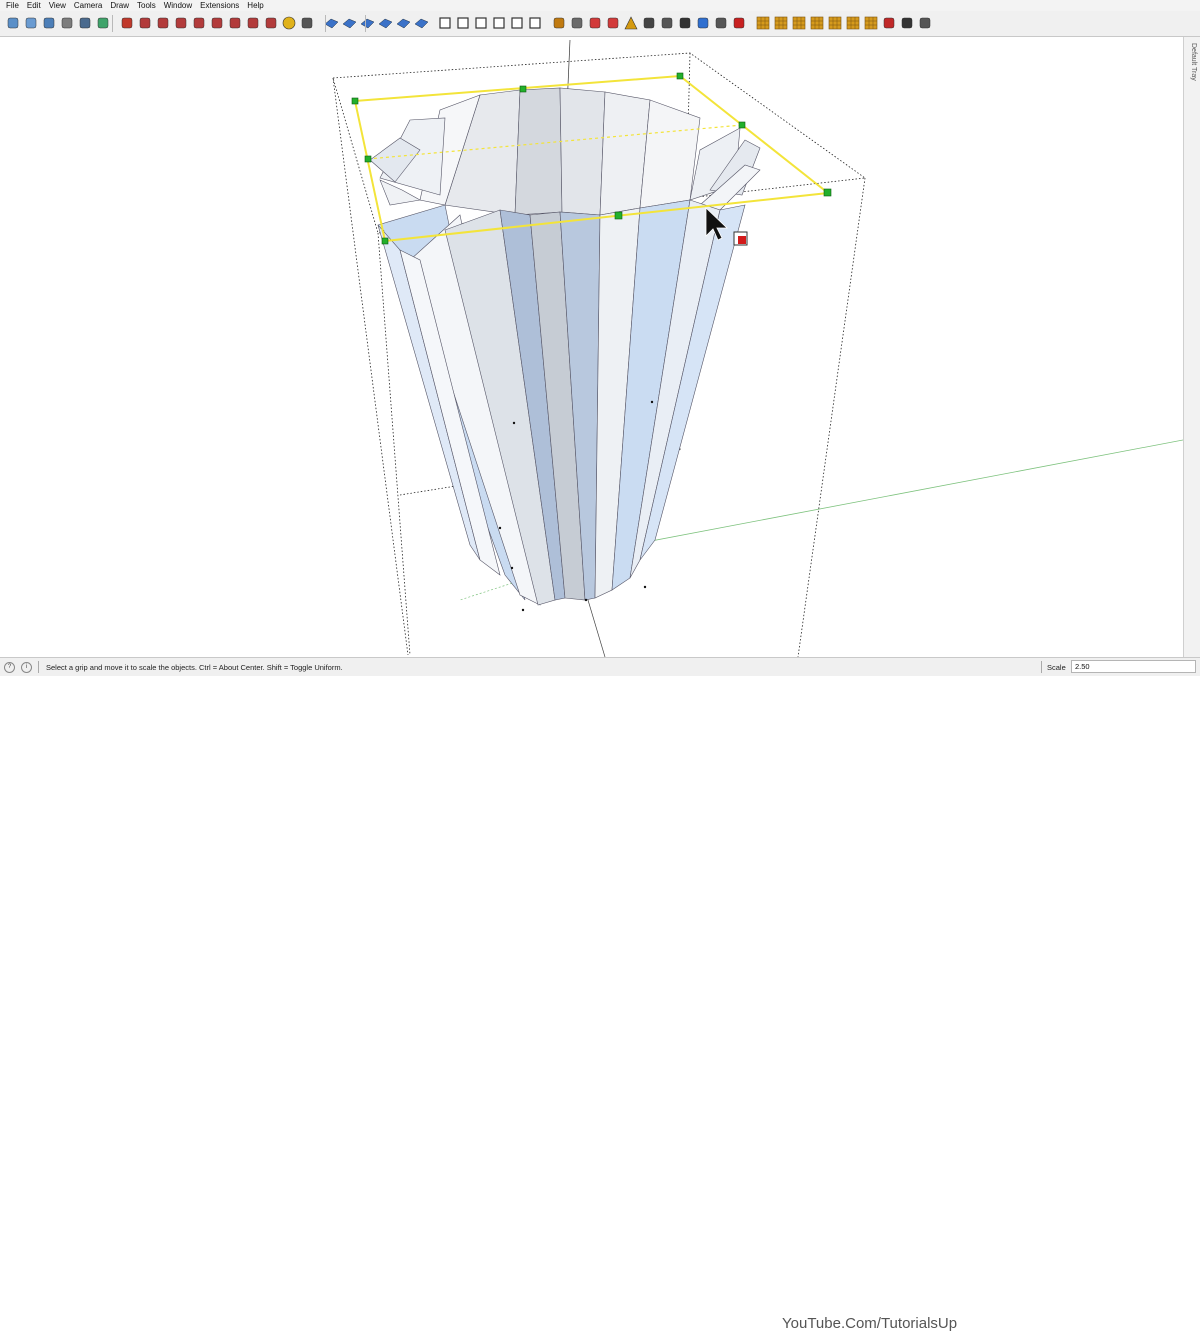 Image resolution: width=1200 pixels, height=1333 pixels. Describe the element at coordinates (702, 22) in the screenshot. I see `move-icon` at that location.